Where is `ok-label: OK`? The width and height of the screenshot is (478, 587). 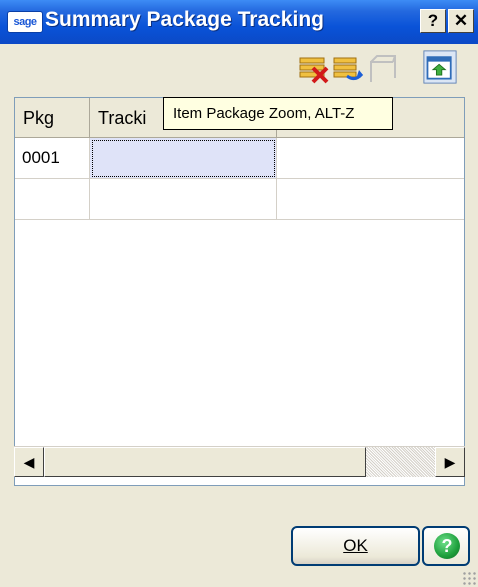
ok-label: OK is located at coordinates (355, 545).